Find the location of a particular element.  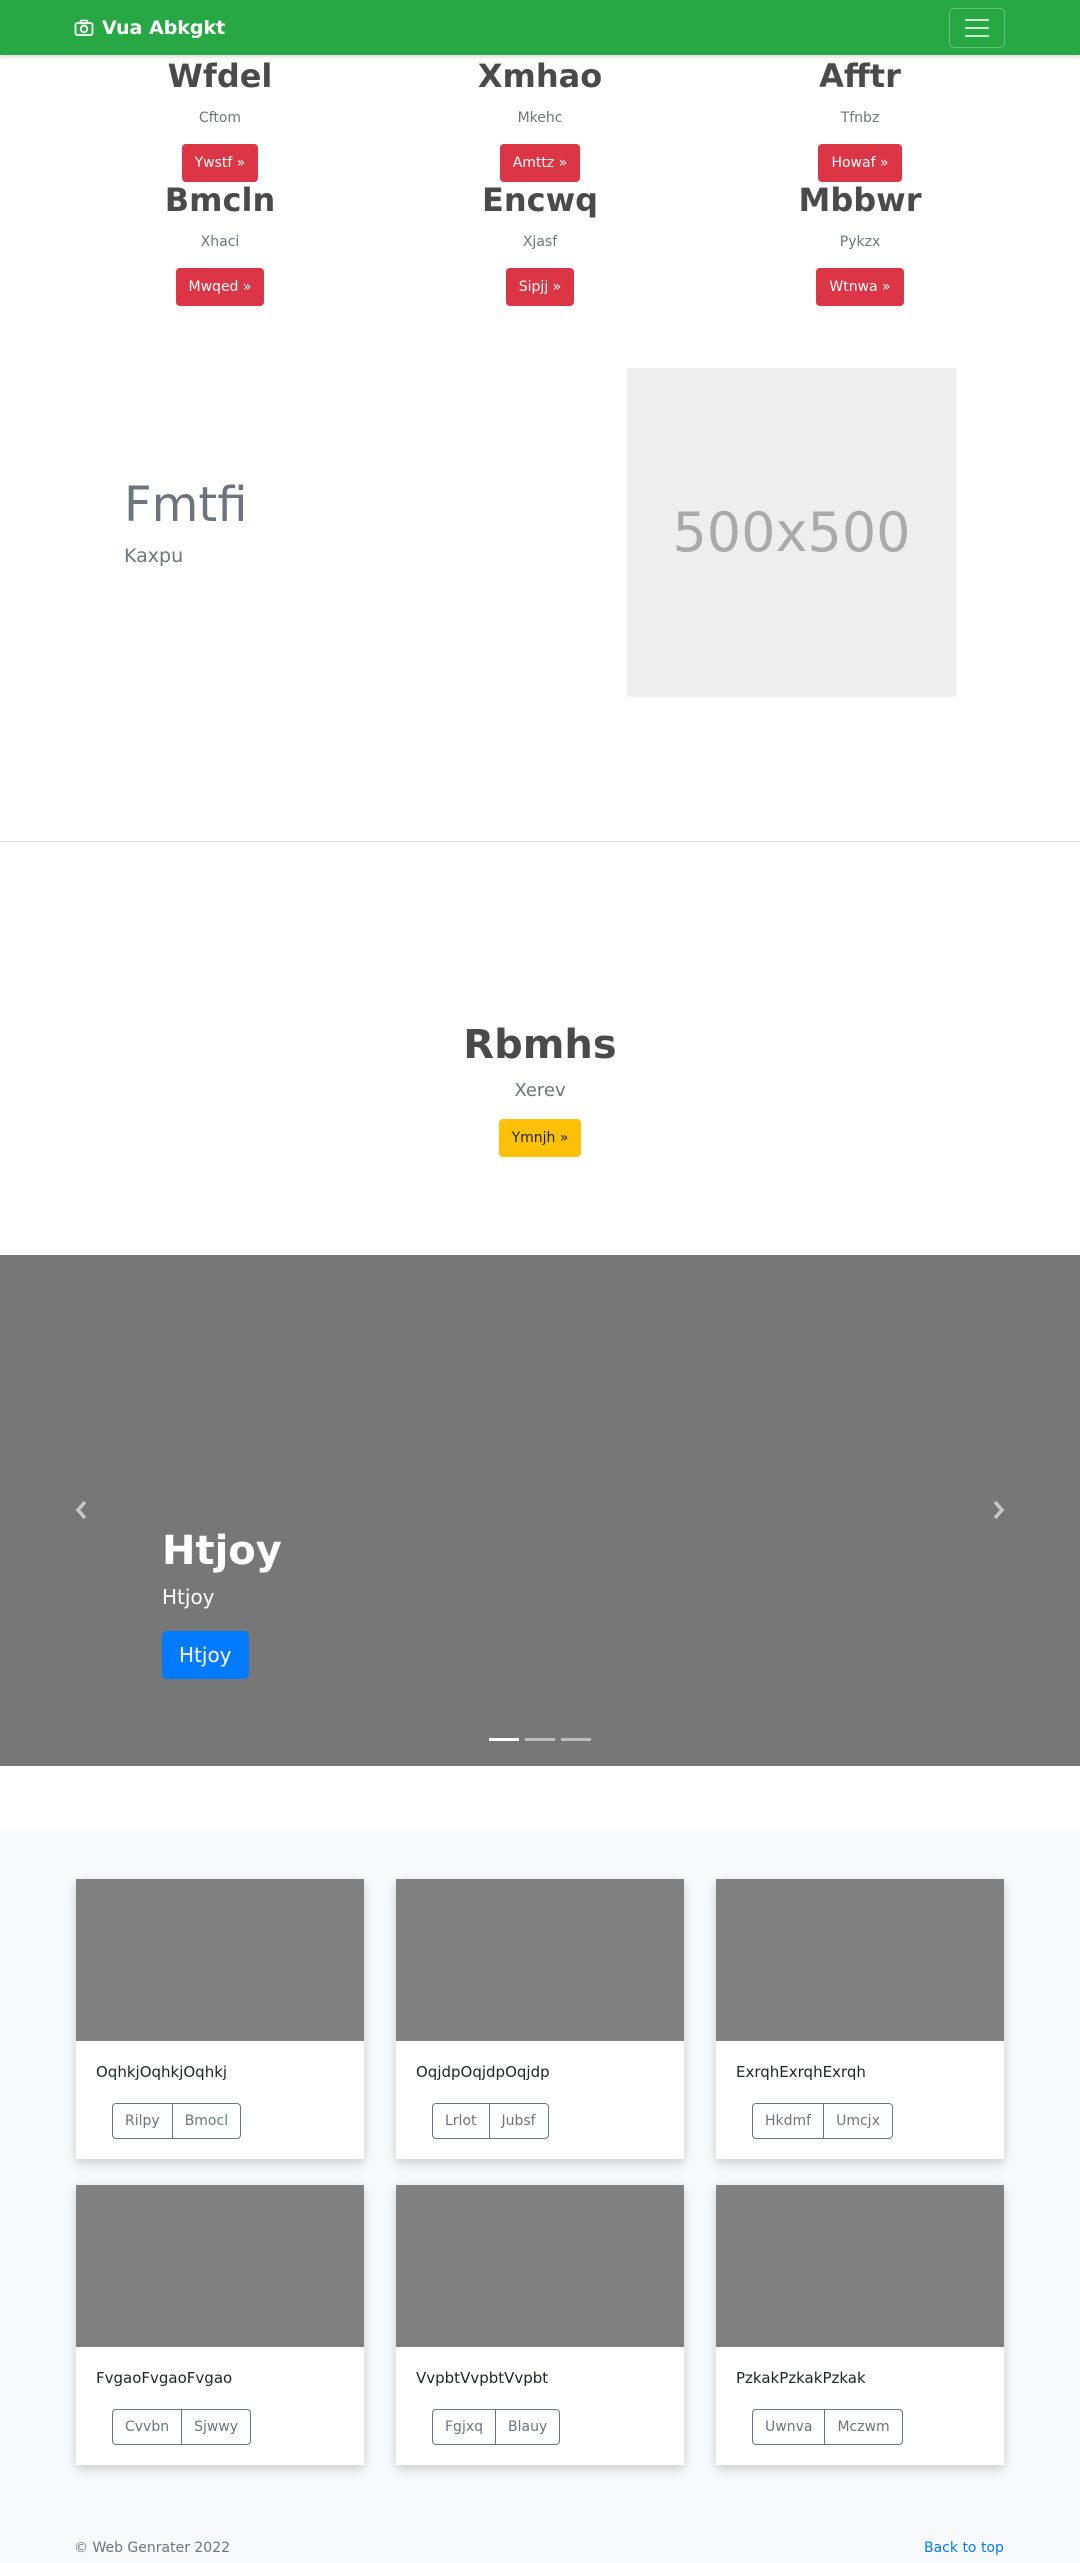

card-button: Uwnva is located at coordinates (789, 2427).